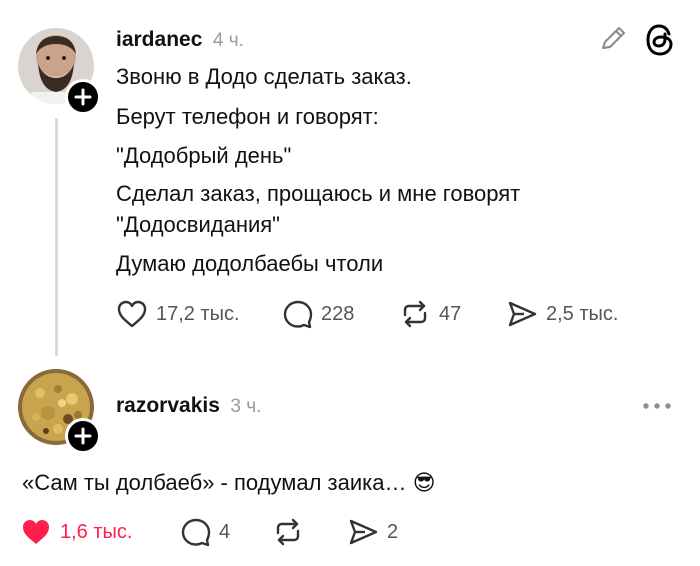 Image resolution: width=700 pixels, height=566 pixels. Describe the element at coordinates (613, 41) in the screenshot. I see `pencil-icon` at that location.